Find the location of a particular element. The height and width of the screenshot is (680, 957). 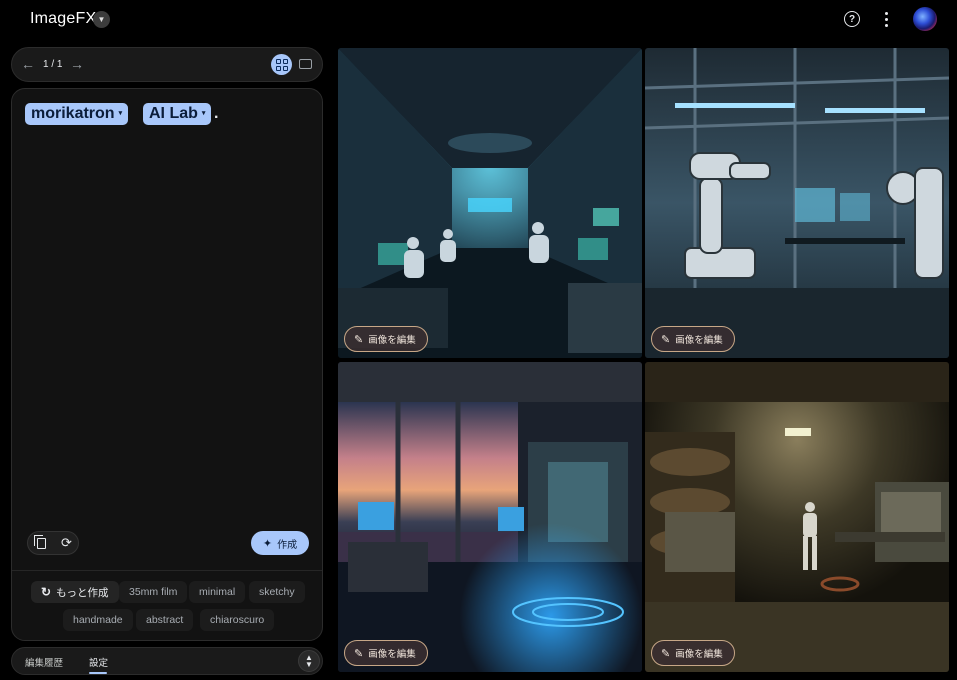

prompt-chip-ai-lab: AI Lab ▾ is located at coordinates (177, 114).